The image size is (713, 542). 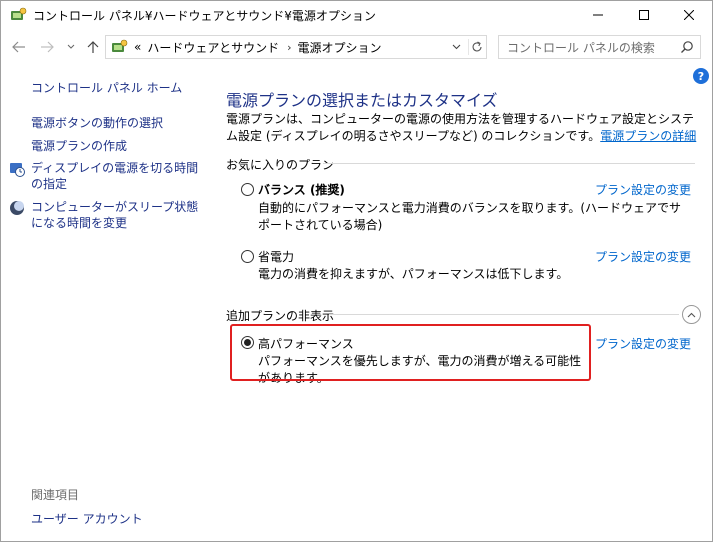 I want to click on address-history-button, so click(x=456, y=47).